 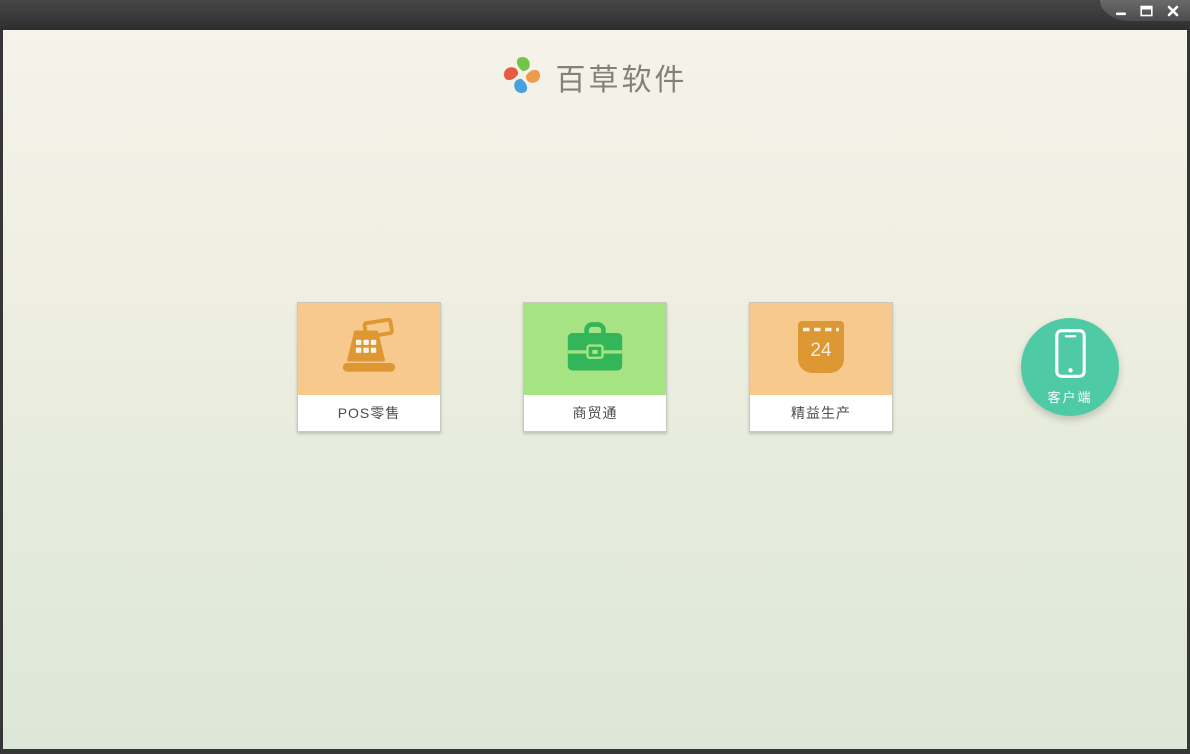 I want to click on calendar-day: 24, so click(x=821, y=350).